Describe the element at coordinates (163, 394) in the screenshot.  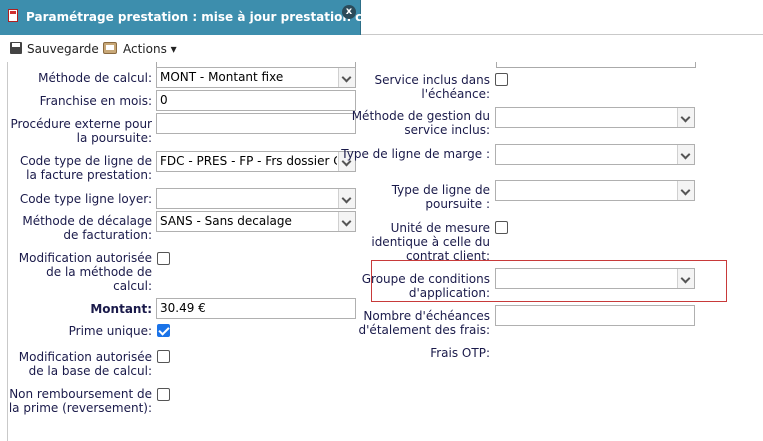
I see `non-remboursement-checkbox` at that location.